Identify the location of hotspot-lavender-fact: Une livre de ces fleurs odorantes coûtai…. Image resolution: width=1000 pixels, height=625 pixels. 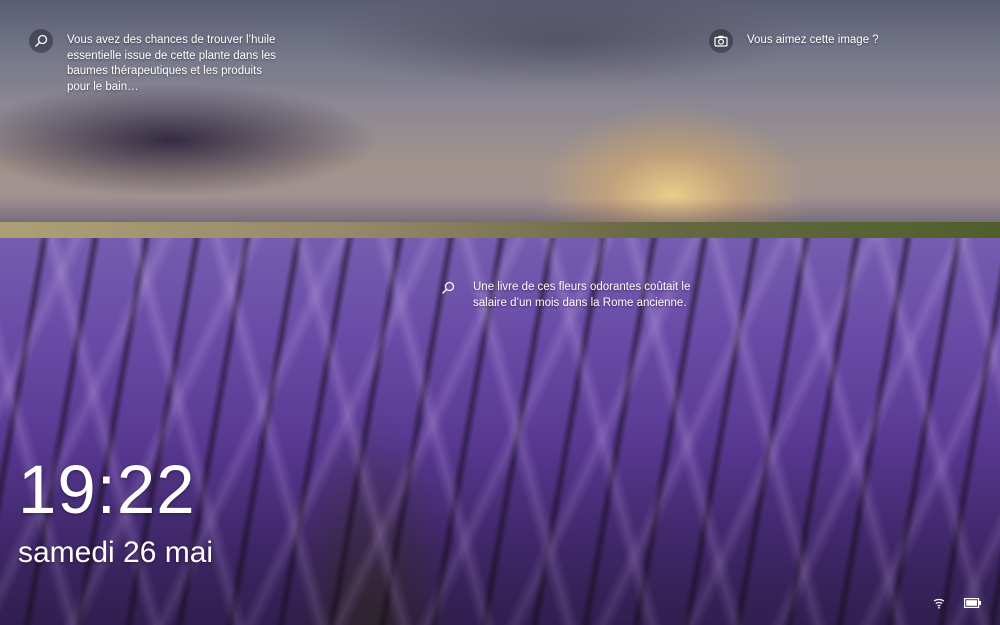
(567, 293).